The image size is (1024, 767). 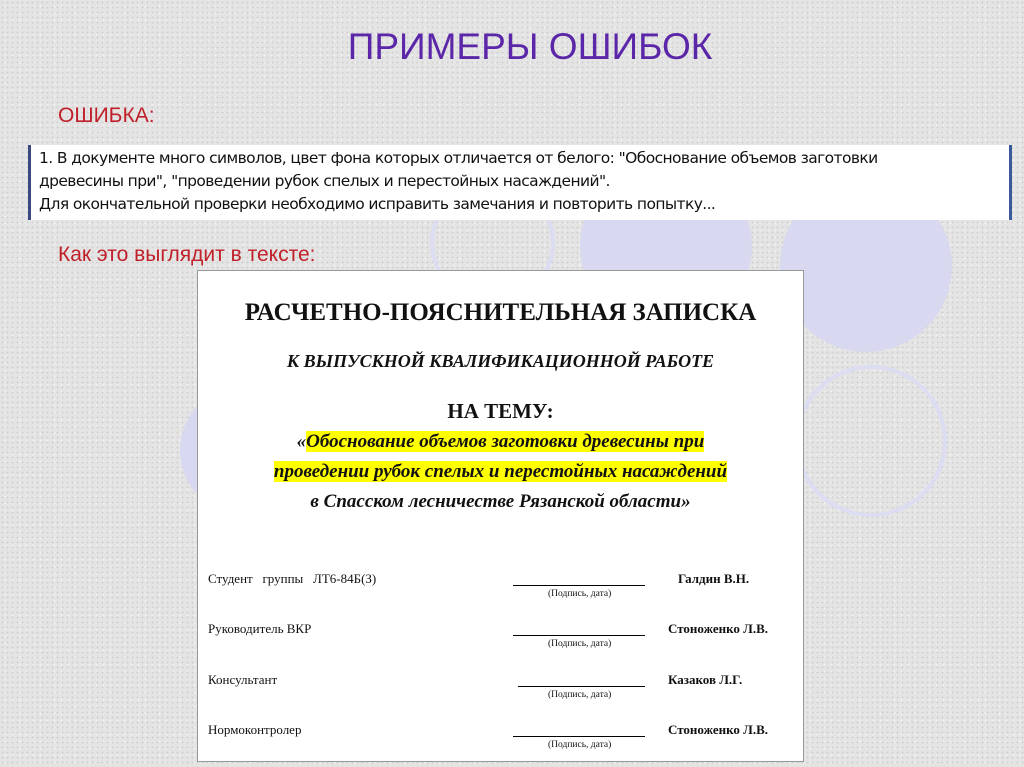 I want to click on decor-circle, so click(x=871, y=441).